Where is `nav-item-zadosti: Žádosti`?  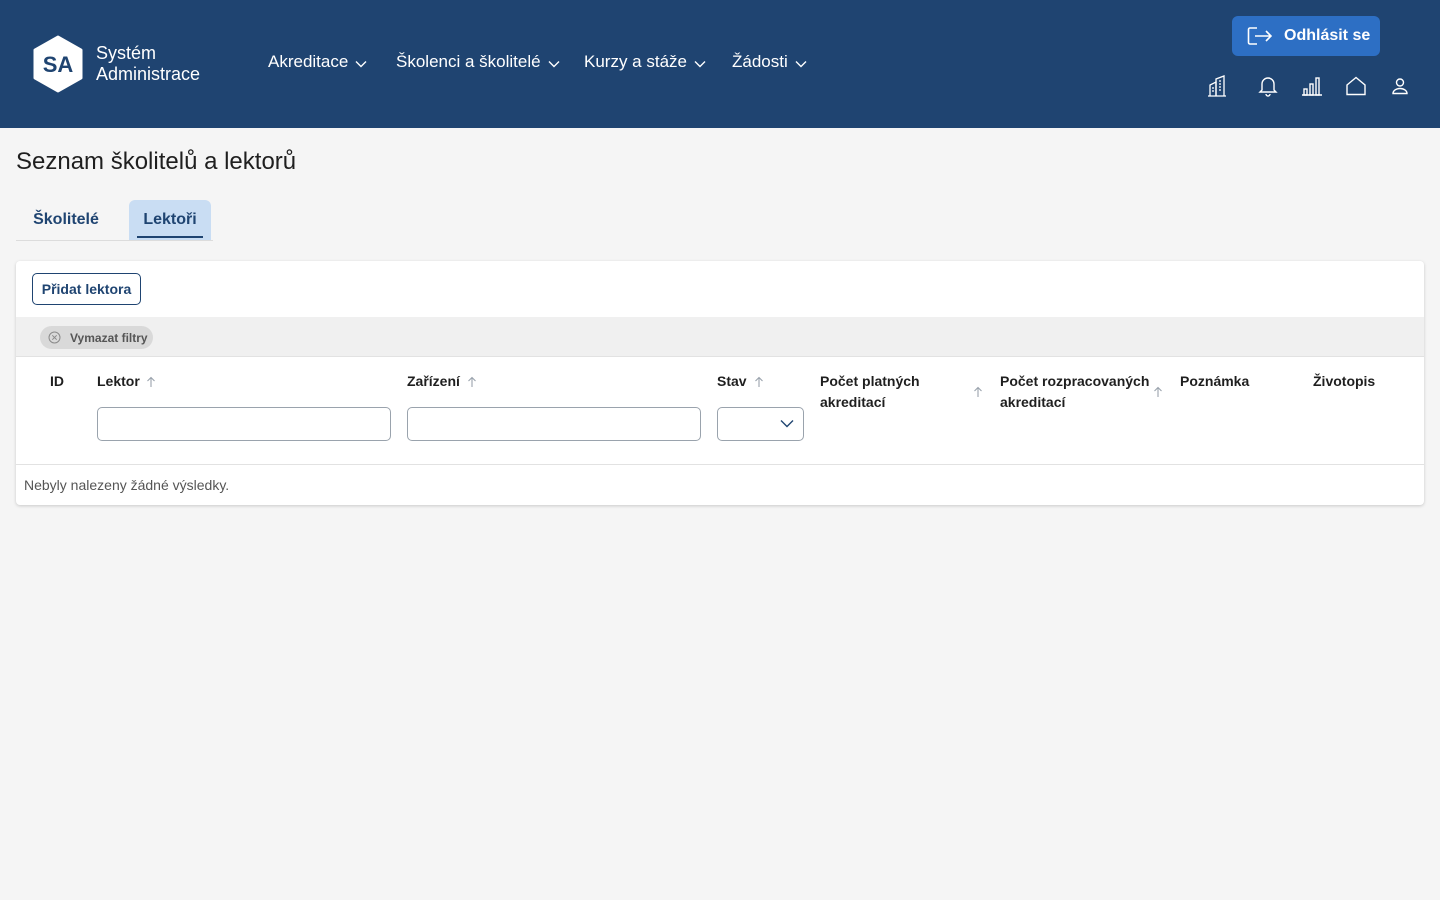
nav-item-zadosti: Žádosti is located at coordinates (769, 62).